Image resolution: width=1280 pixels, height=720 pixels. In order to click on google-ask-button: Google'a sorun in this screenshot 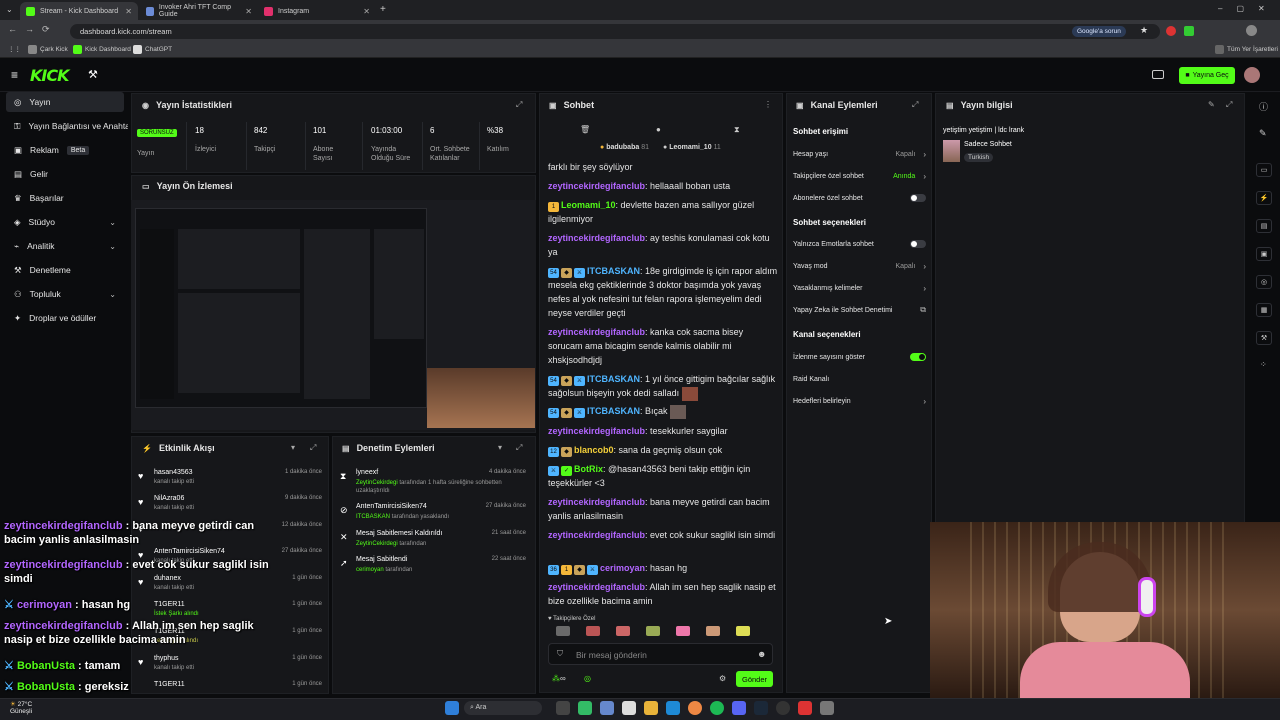, I will do `click(1099, 31)`.